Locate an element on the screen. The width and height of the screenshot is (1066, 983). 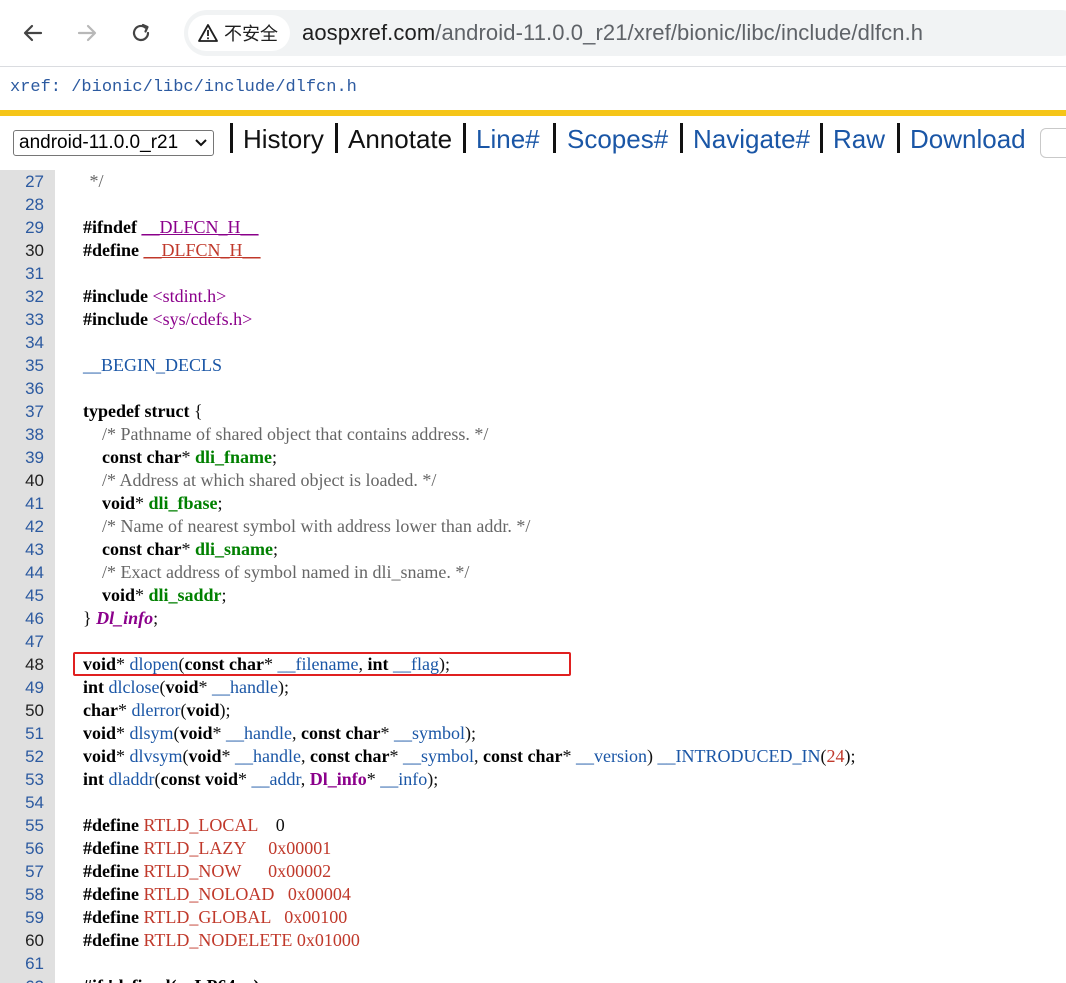
macro-link: __INTRODUCED_IN is located at coordinates (739, 756).